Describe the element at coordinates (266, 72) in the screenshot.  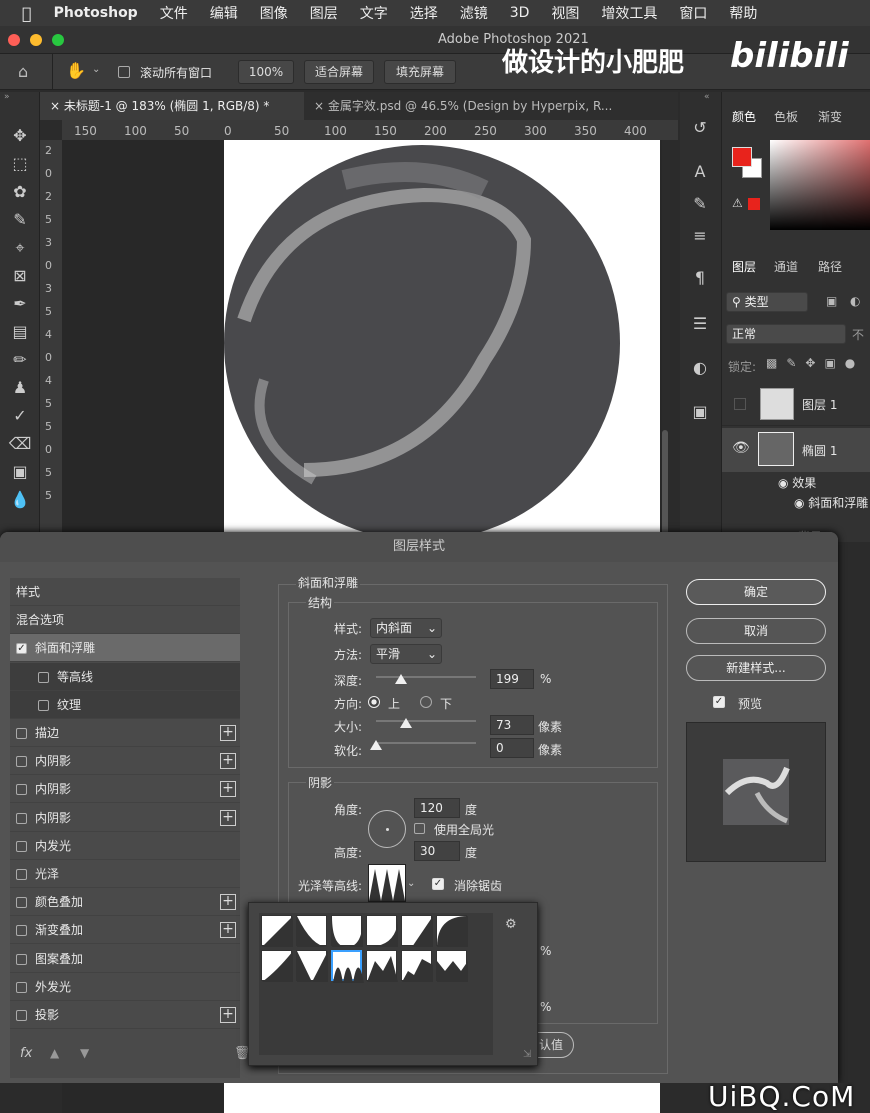
I see `zoom-100-button: 100%` at that location.